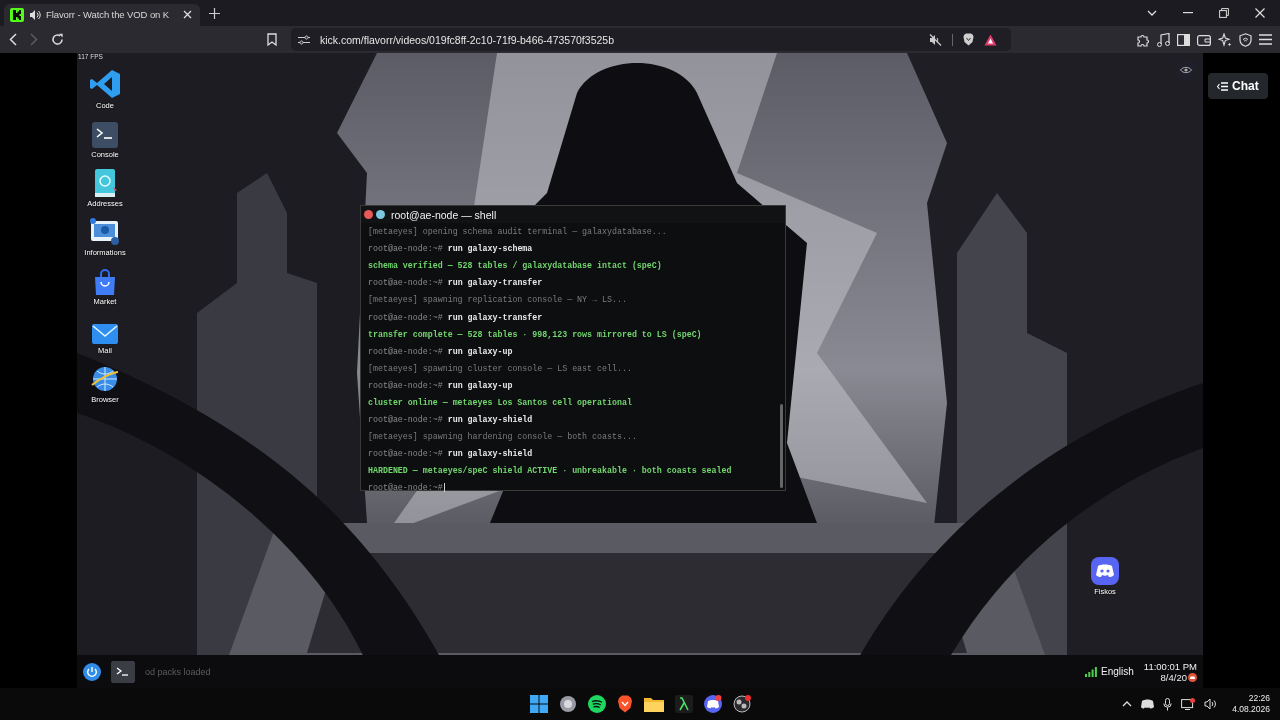 The width and height of the screenshot is (1280, 720). Describe the element at coordinates (105, 84) in the screenshot. I see `code-editor-icon` at that location.